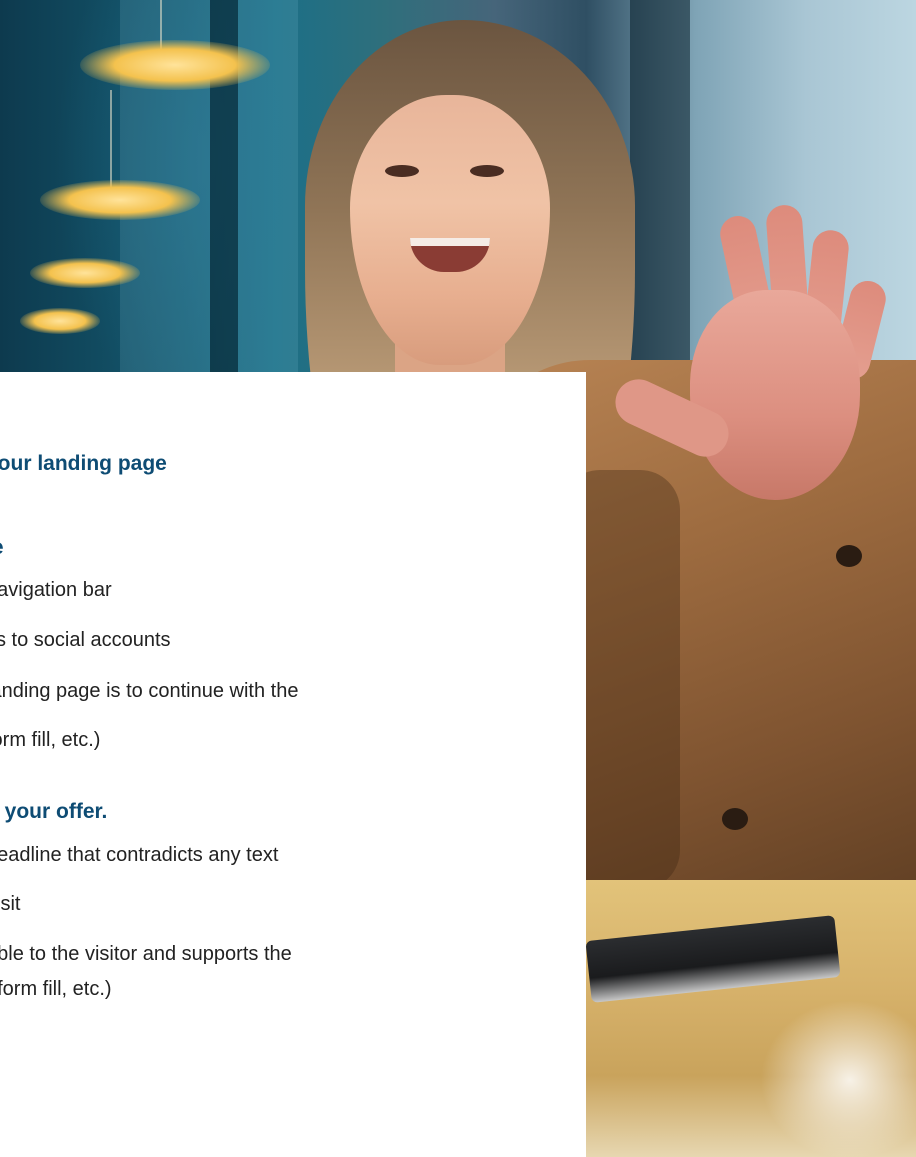 The image size is (916, 1157). I want to click on section-1-line-3: landing page is to continue with the, so click(149, 691).